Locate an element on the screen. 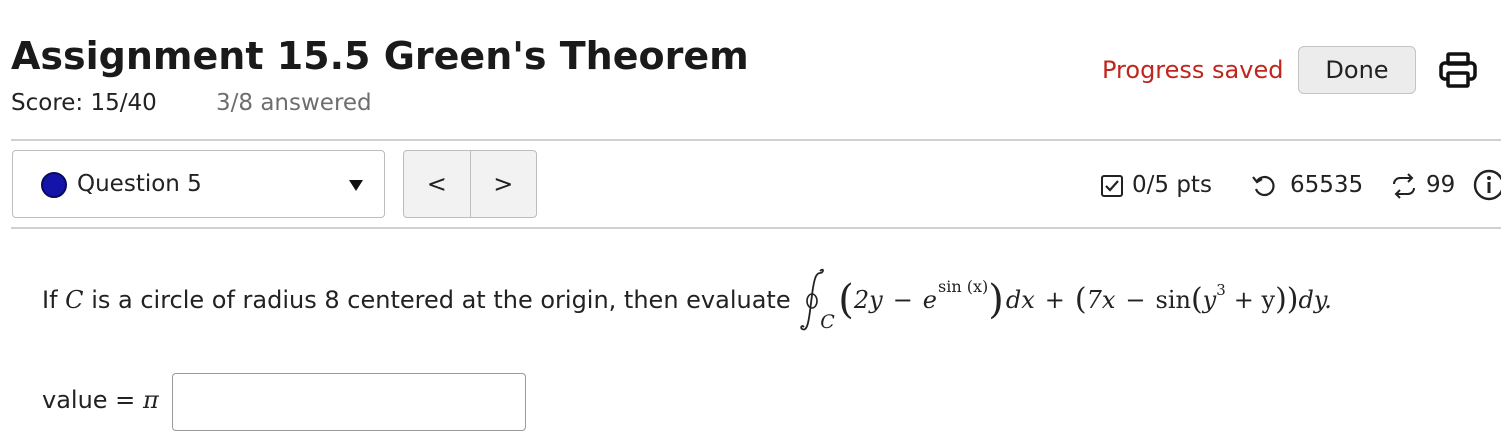 The height and width of the screenshot is (448, 1501). answer-input is located at coordinates (349, 402).